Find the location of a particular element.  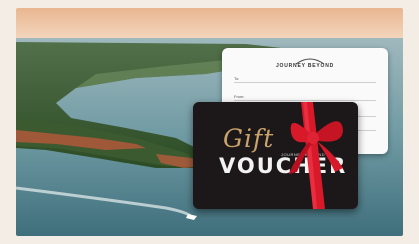

red-ribbon-bow-icon is located at coordinates (316, 155).